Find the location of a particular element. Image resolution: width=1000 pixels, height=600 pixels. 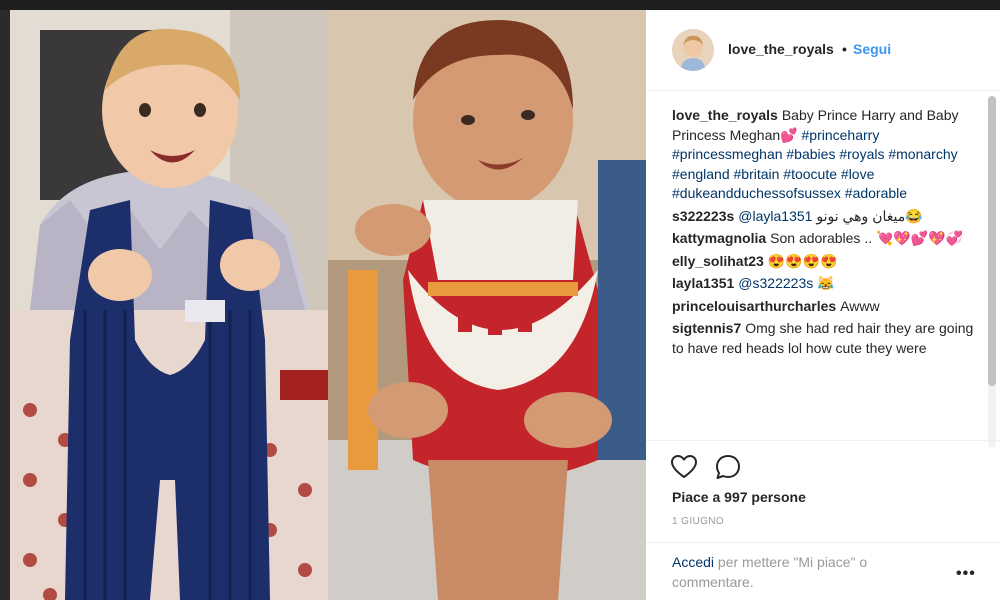

comment-text: ميغان وهي نونو😂 is located at coordinates (867, 215).